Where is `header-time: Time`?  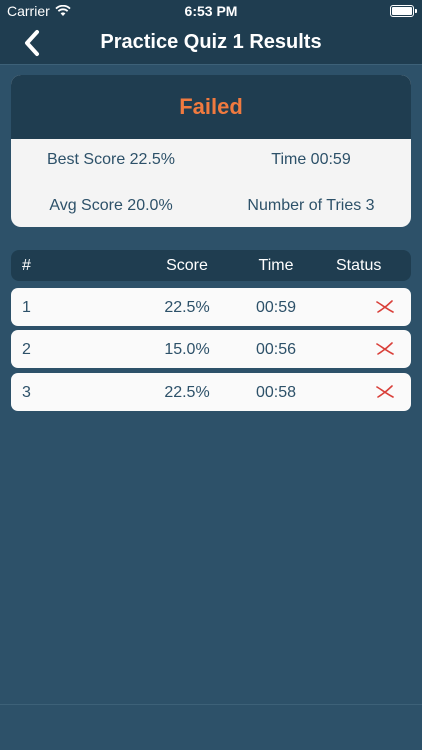 header-time: Time is located at coordinates (276, 265).